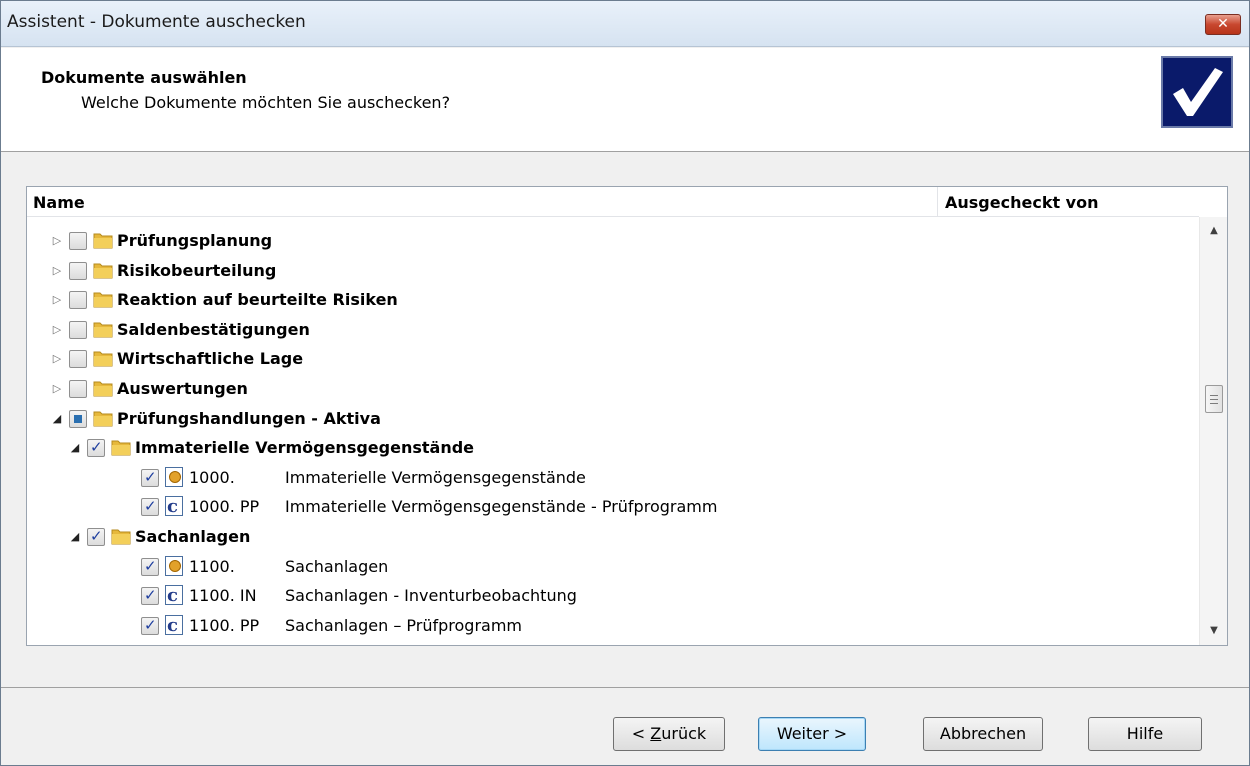  What do you see at coordinates (212, 477) in the screenshot?
I see `tree-item-label: 1000.` at bounding box center [212, 477].